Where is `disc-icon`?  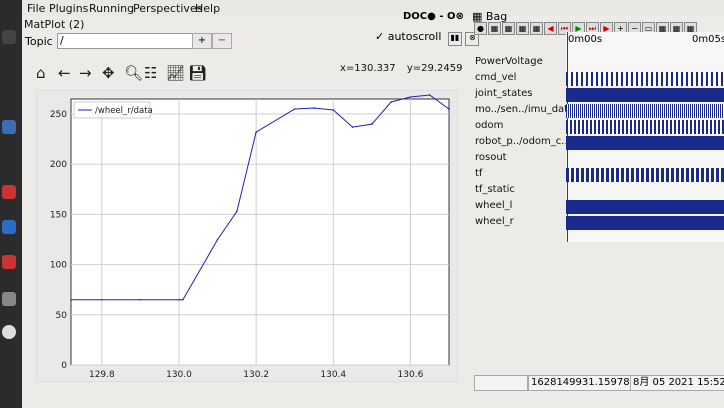
disc-icon is located at coordinates (9, 332).